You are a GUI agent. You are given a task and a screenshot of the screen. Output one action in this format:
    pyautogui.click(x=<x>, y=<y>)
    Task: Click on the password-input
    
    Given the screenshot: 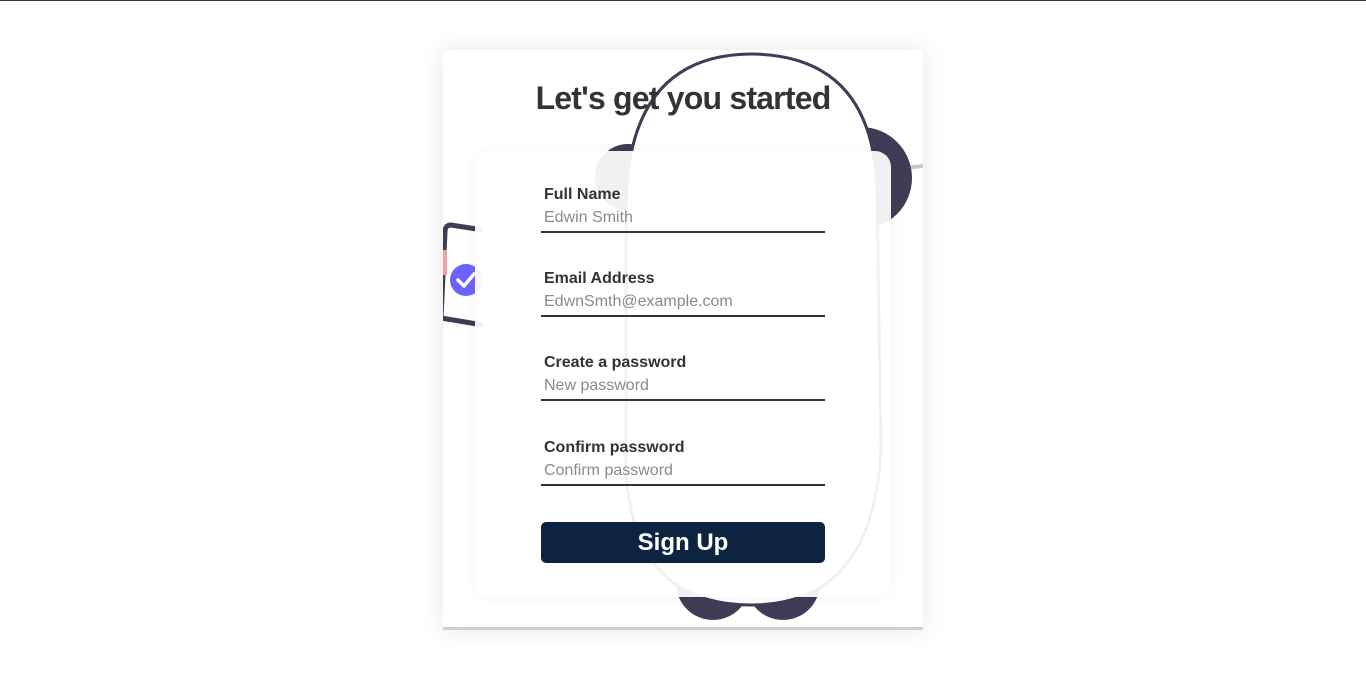 What is the action you would take?
    pyautogui.click(x=683, y=387)
    